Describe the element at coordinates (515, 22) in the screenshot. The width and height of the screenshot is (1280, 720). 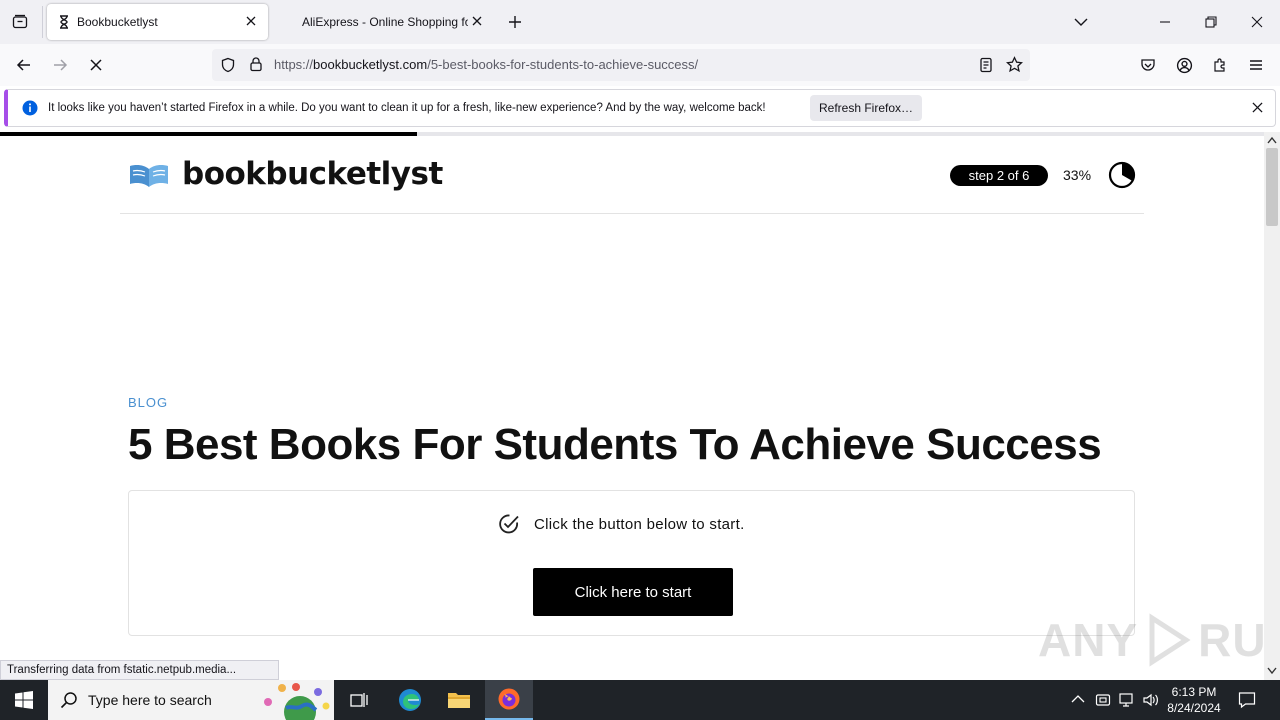
I see `new-tab-icon` at that location.